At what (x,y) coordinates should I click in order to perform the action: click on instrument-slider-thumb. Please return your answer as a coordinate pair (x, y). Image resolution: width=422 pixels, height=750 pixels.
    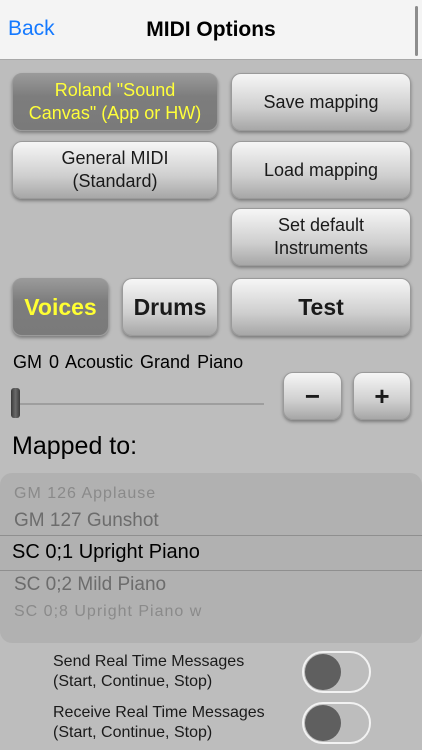
    Looking at the image, I should click on (15, 403).